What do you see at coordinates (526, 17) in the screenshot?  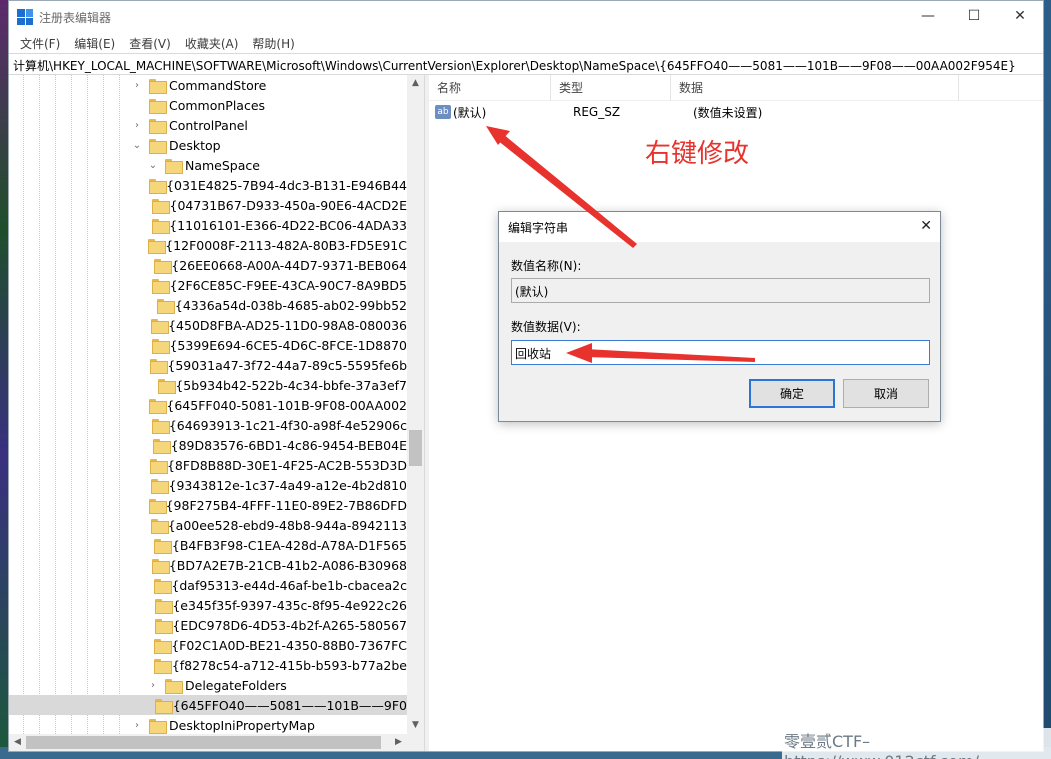 I see `title-bar: 注册表编辑器 — ☐ ✕` at bounding box center [526, 17].